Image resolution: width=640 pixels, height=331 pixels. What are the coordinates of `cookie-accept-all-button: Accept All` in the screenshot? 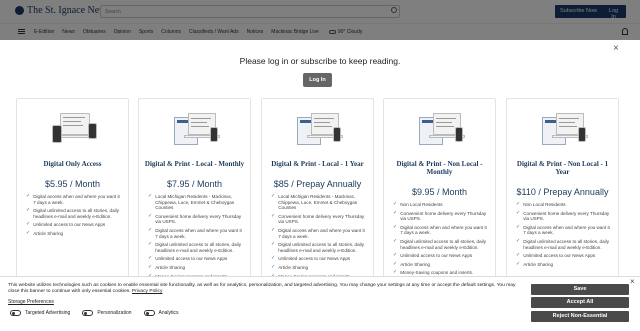 It's located at (580, 302).